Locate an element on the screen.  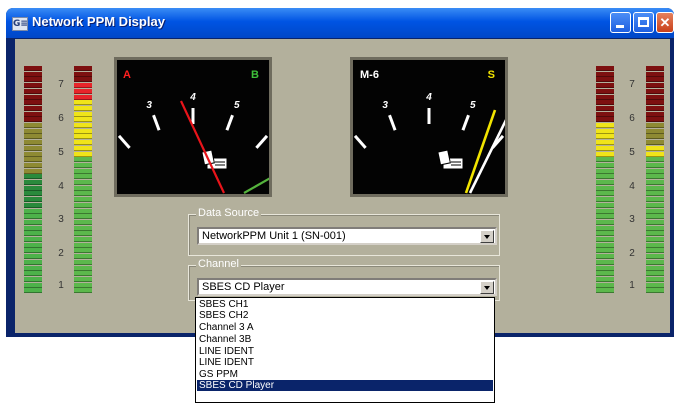
left-peak-bar is located at coordinates (33, 180).